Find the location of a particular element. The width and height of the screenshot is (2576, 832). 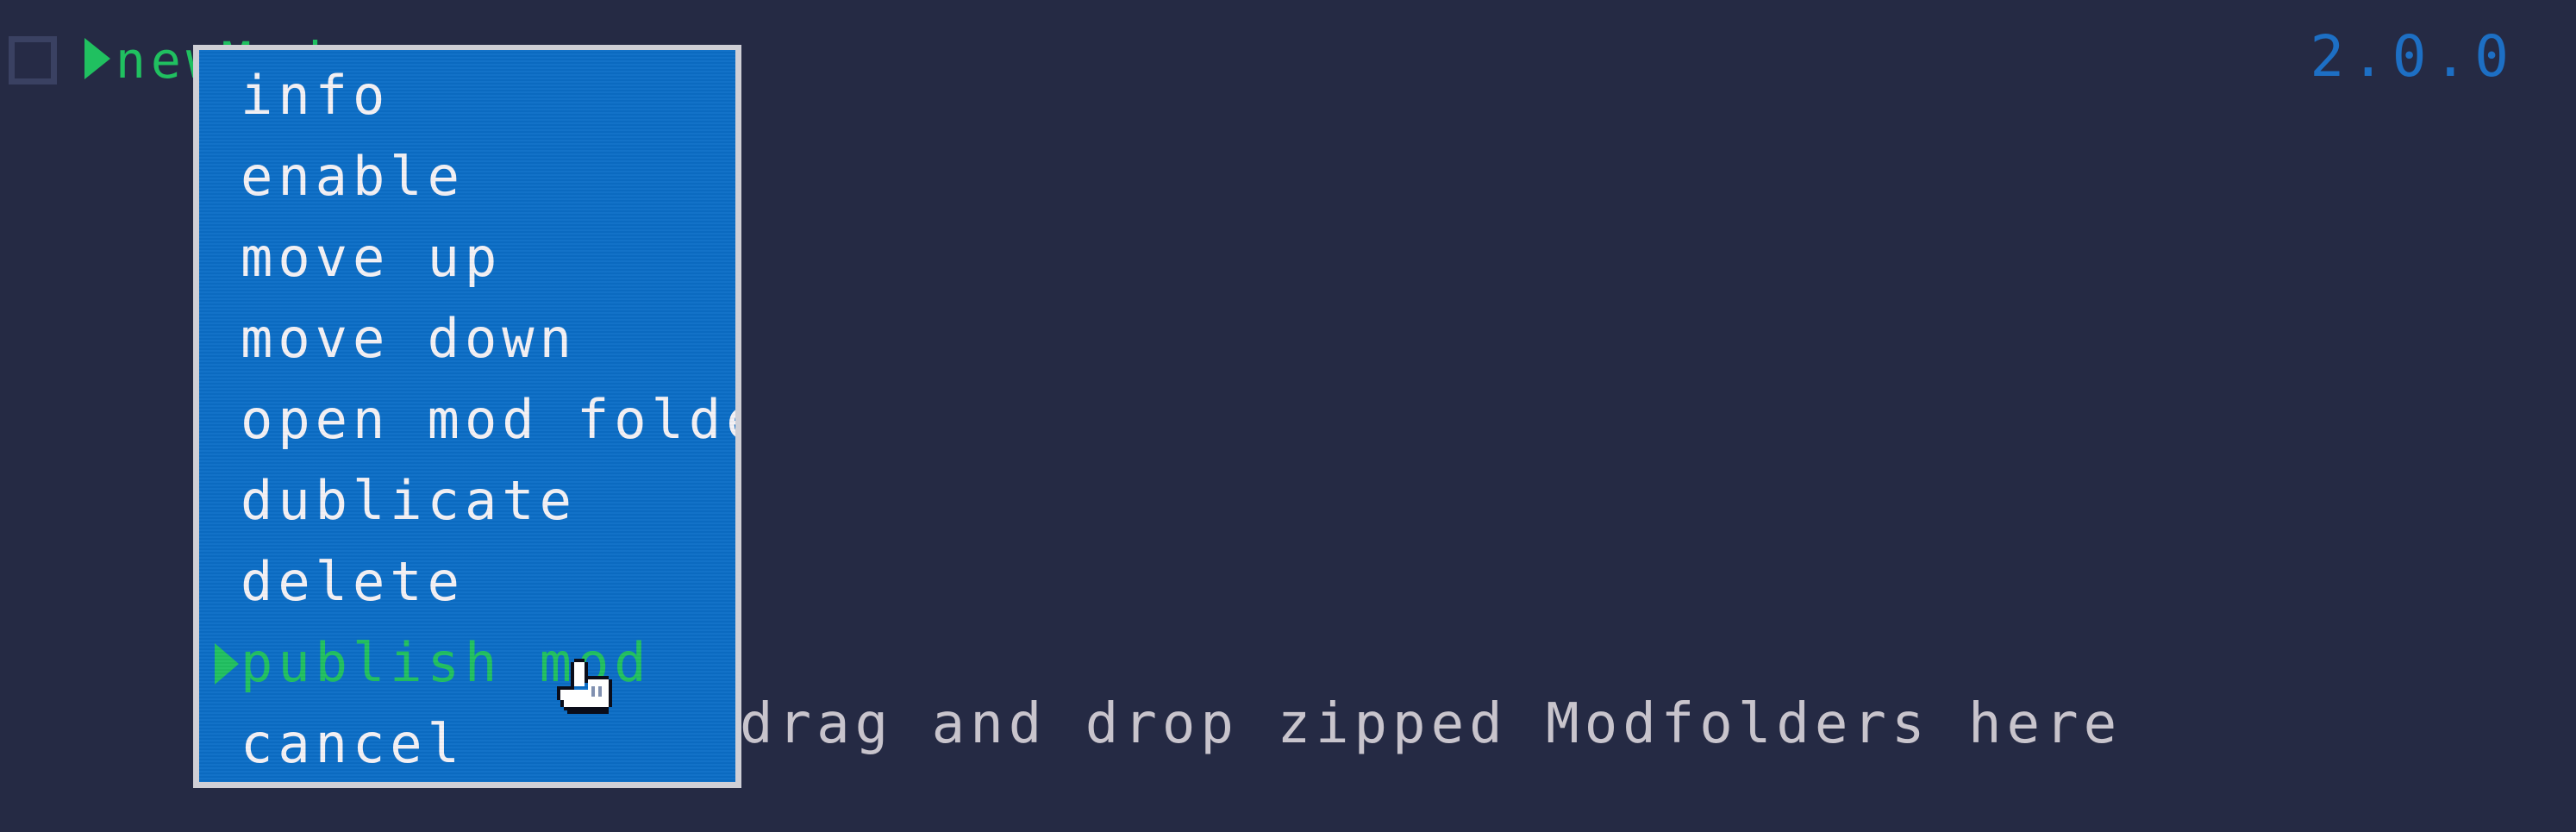

menu-item-move-up: move up is located at coordinates (467, 257).